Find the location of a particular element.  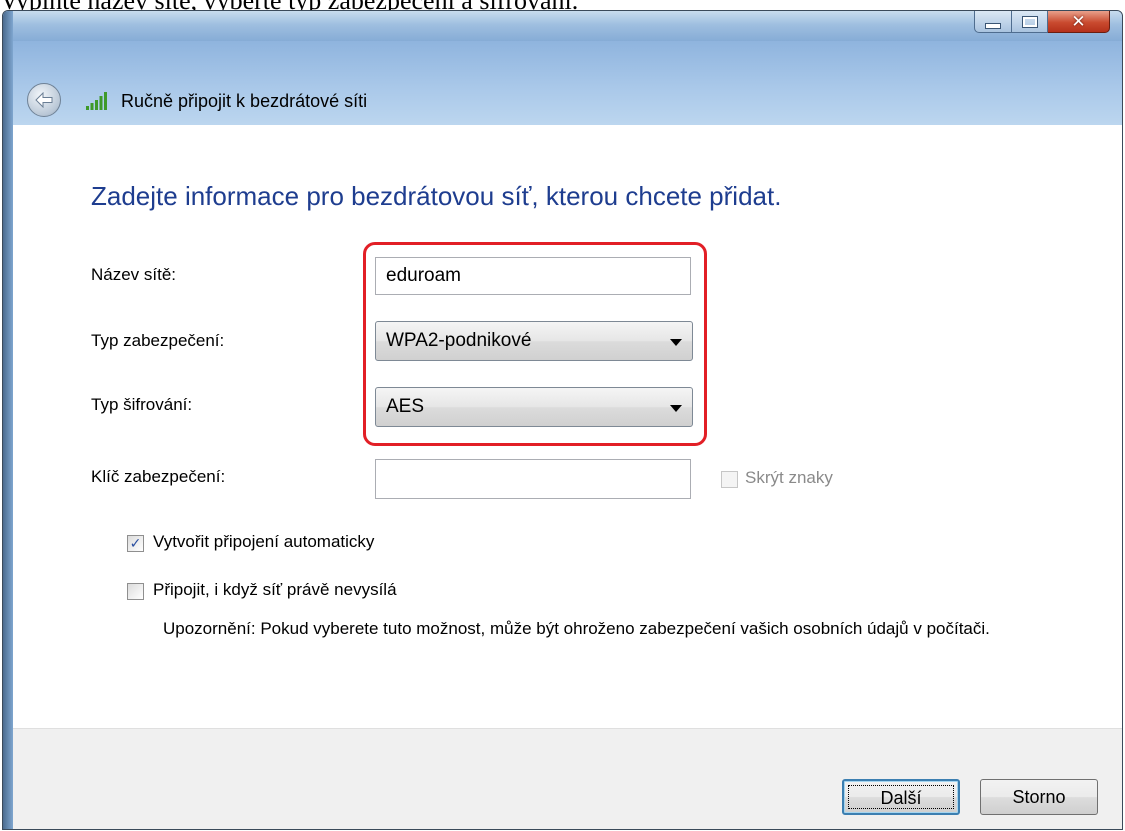

red-highlight-frame is located at coordinates (535, 344).